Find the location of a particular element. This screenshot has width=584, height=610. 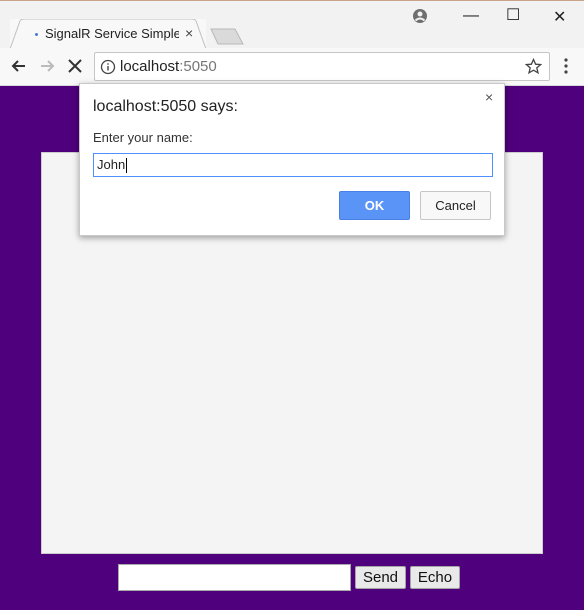

info-icon is located at coordinates (108, 67).